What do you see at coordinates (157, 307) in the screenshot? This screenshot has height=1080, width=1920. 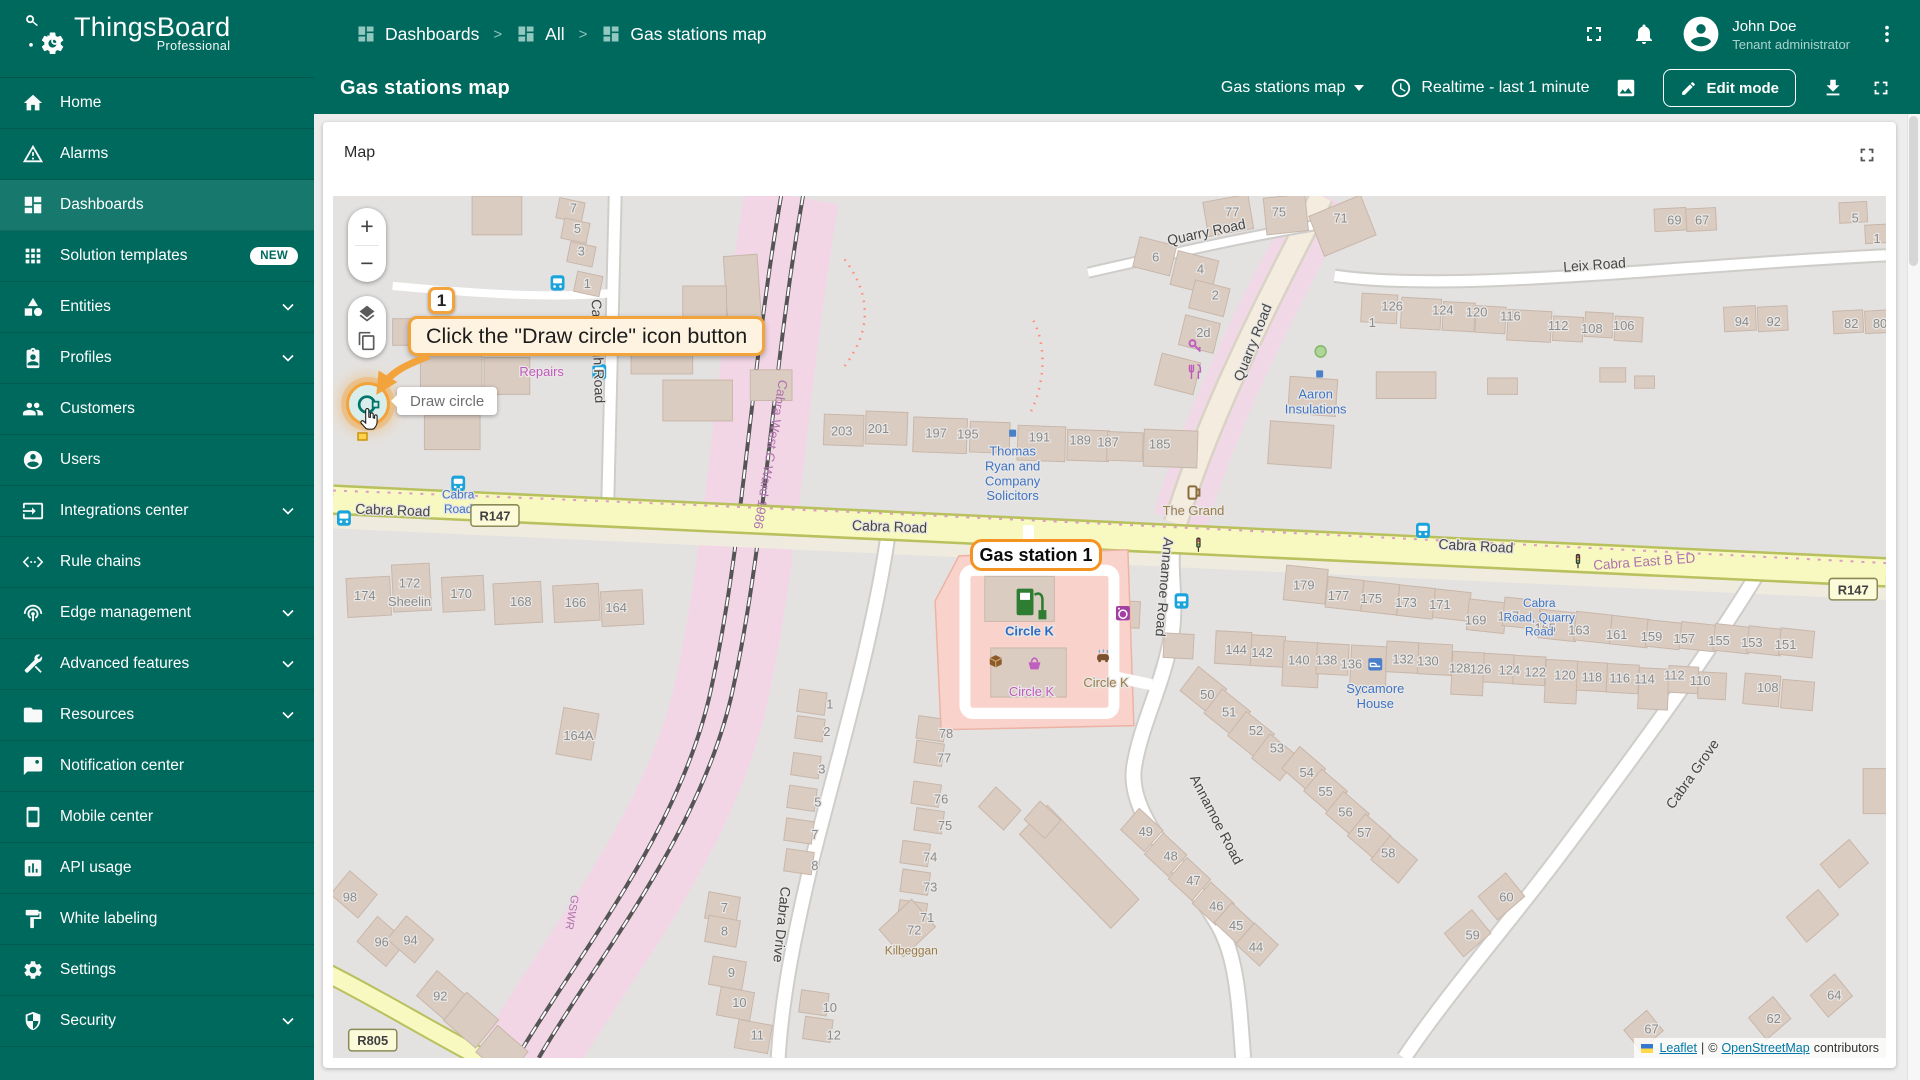 I see `sidebar-item-entities: Entities` at bounding box center [157, 307].